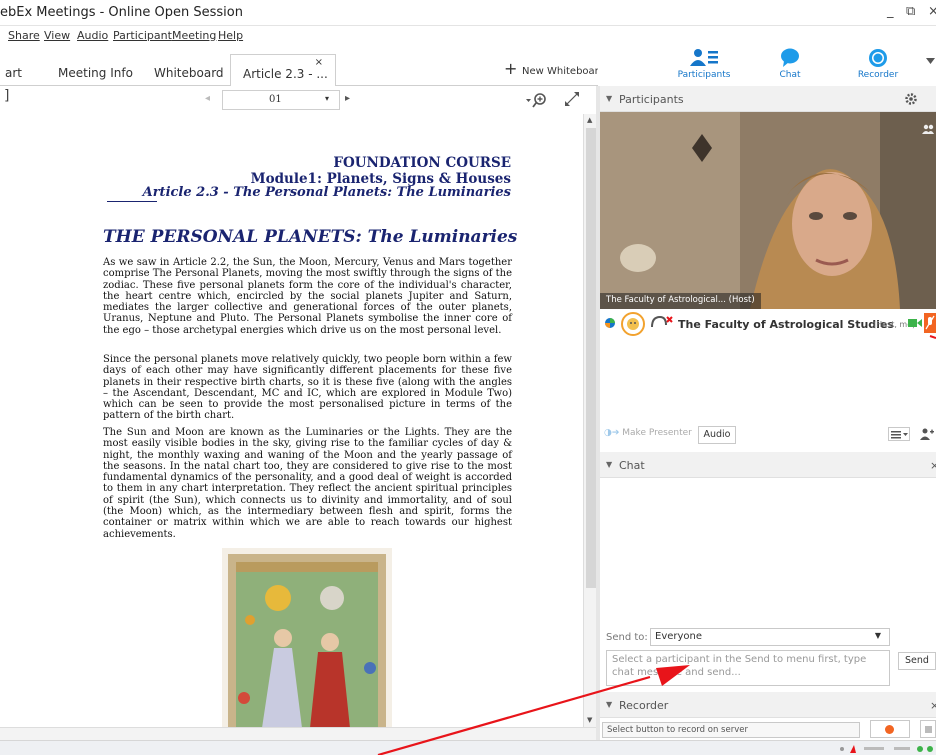 Image resolution: width=936 pixels, height=755 pixels. I want to click on sun-moon-illustration, so click(307, 637).